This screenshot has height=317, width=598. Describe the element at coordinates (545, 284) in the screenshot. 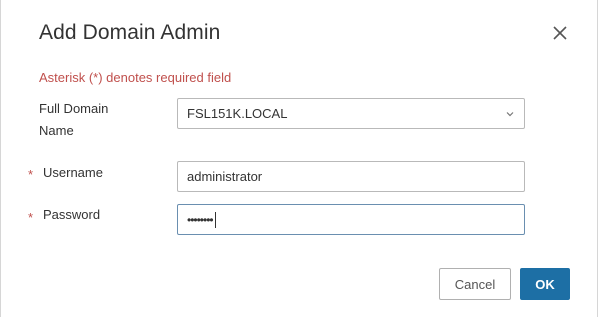

I see `ok-button: OK` at that location.